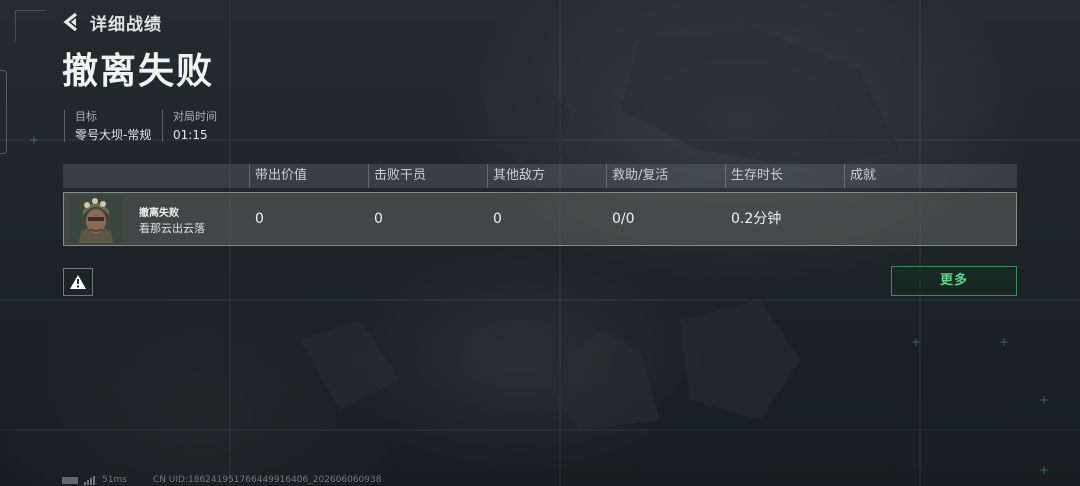 The height and width of the screenshot is (486, 1080). Describe the element at coordinates (71, 22) in the screenshot. I see `chevron-left-icon` at that location.